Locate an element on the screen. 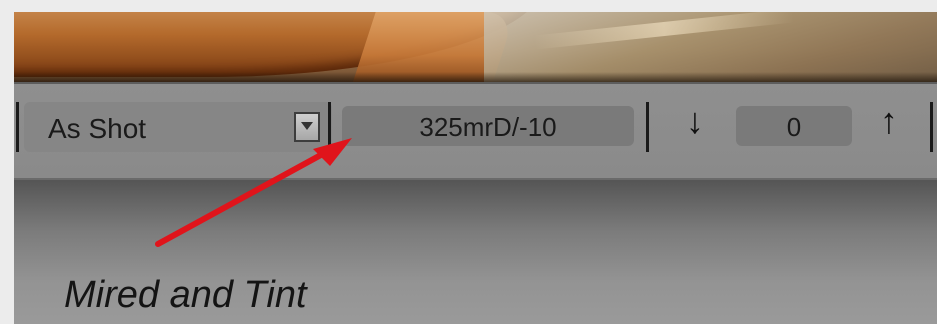 The image size is (937, 324). annotation-caption: Mired and Tint is located at coordinates (185, 295).